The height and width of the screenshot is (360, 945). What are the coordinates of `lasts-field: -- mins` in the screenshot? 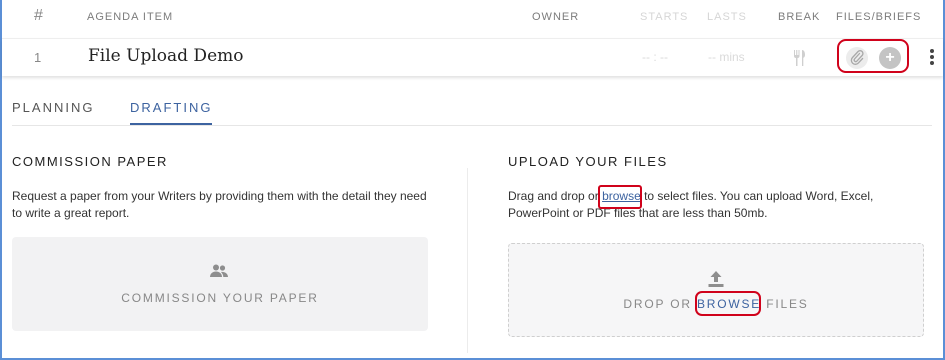 It's located at (726, 57).